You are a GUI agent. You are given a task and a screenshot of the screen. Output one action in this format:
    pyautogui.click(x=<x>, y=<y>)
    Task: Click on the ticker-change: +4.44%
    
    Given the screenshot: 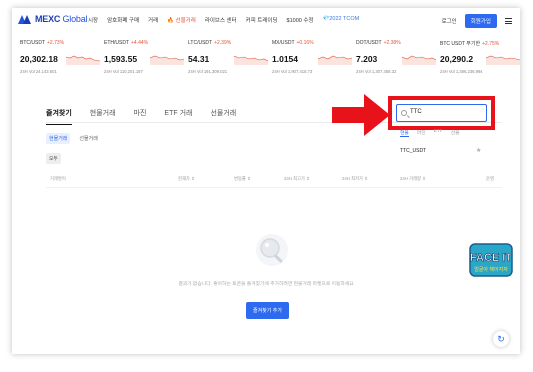 What is the action you would take?
    pyautogui.click(x=140, y=43)
    